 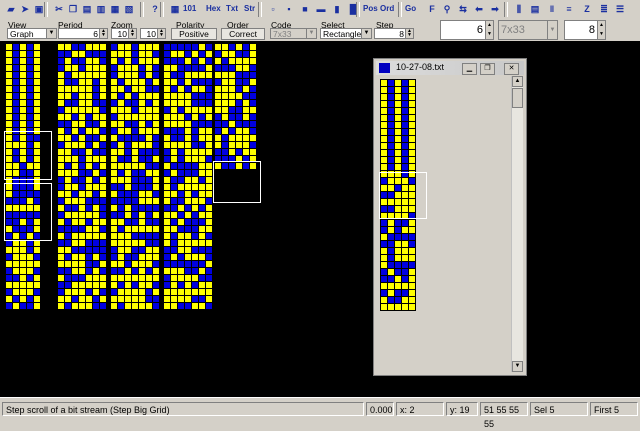 I want to click on go-icon: Go, so click(x=410, y=9).